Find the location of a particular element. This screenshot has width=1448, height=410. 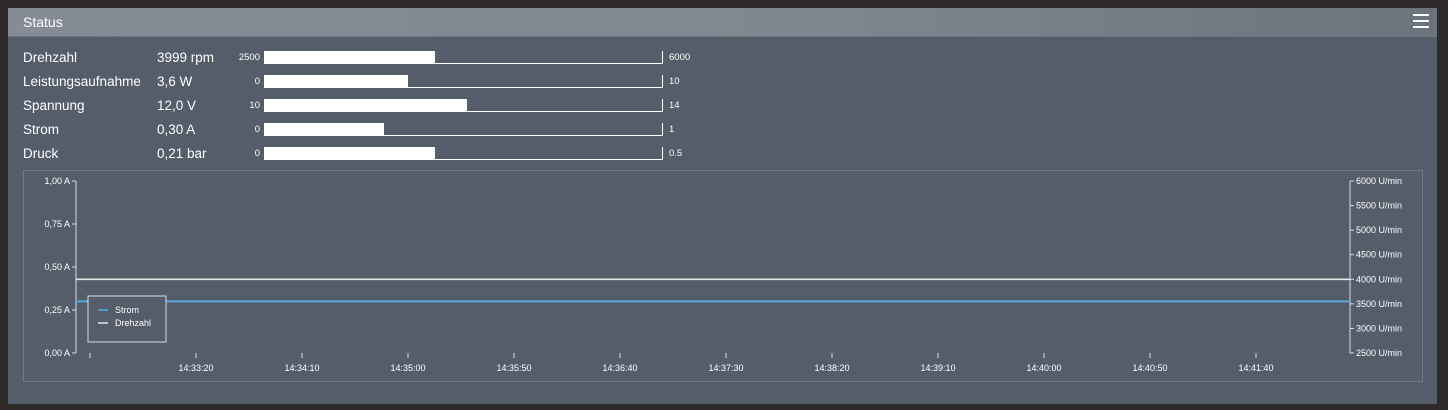

status-row-strom: Strom 0,30 A 0 1 is located at coordinates (373, 132).